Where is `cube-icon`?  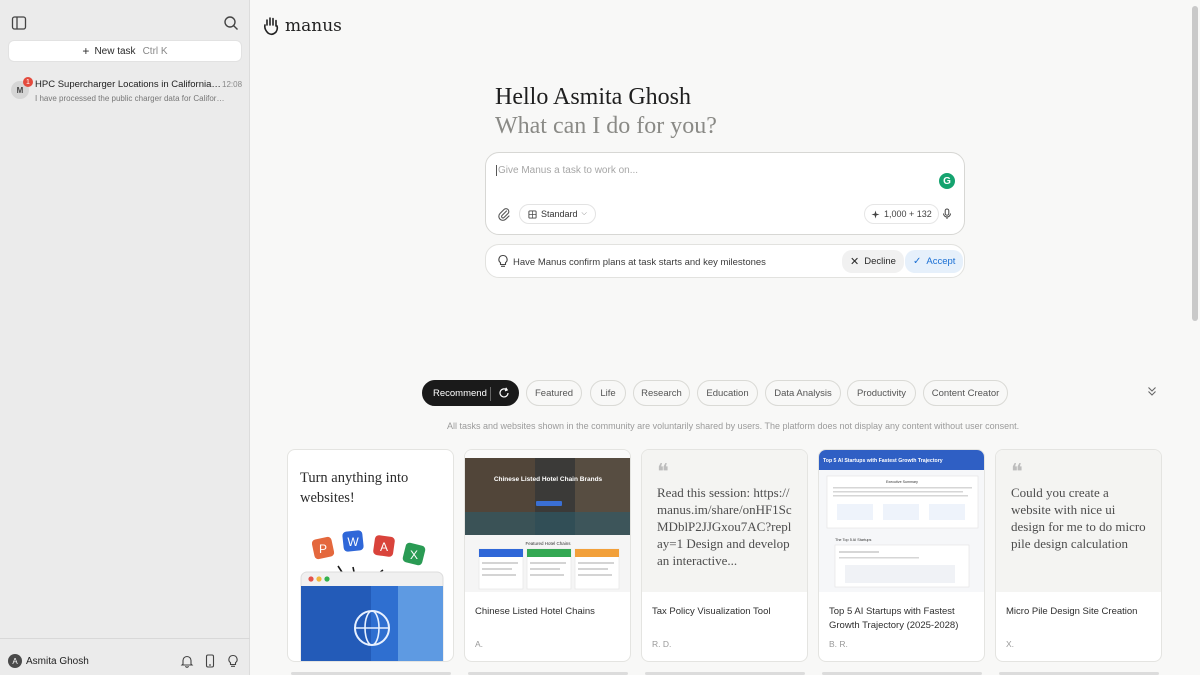
cube-icon is located at coordinates (532, 214).